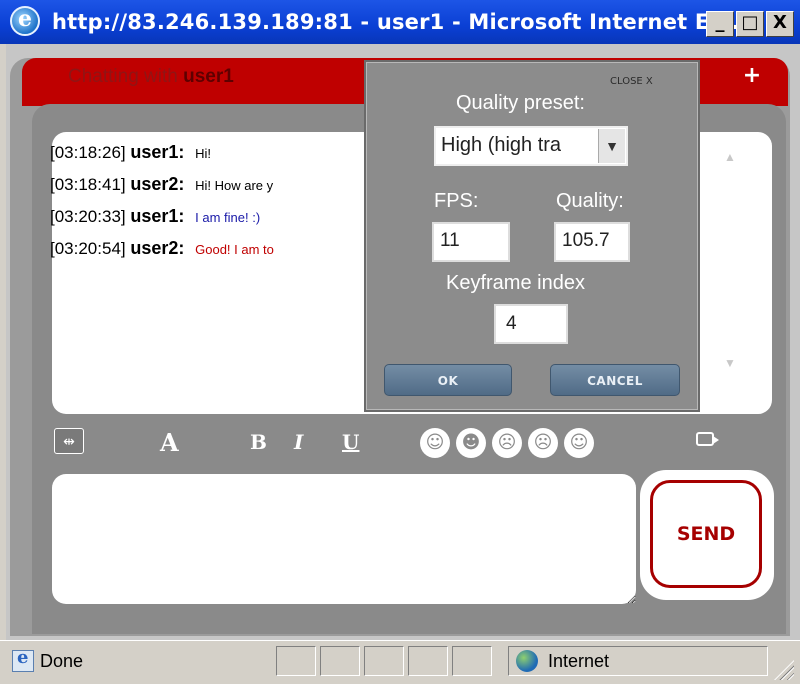  Describe the element at coordinates (234, 185) in the screenshot. I see `message-text: Hi! How are y` at that location.